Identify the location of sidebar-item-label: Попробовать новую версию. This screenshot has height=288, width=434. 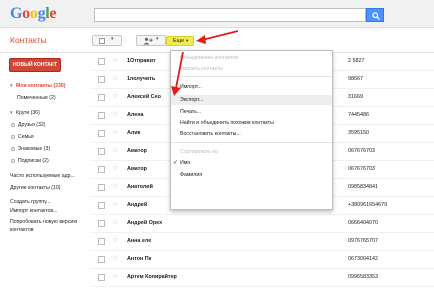
(44, 222).